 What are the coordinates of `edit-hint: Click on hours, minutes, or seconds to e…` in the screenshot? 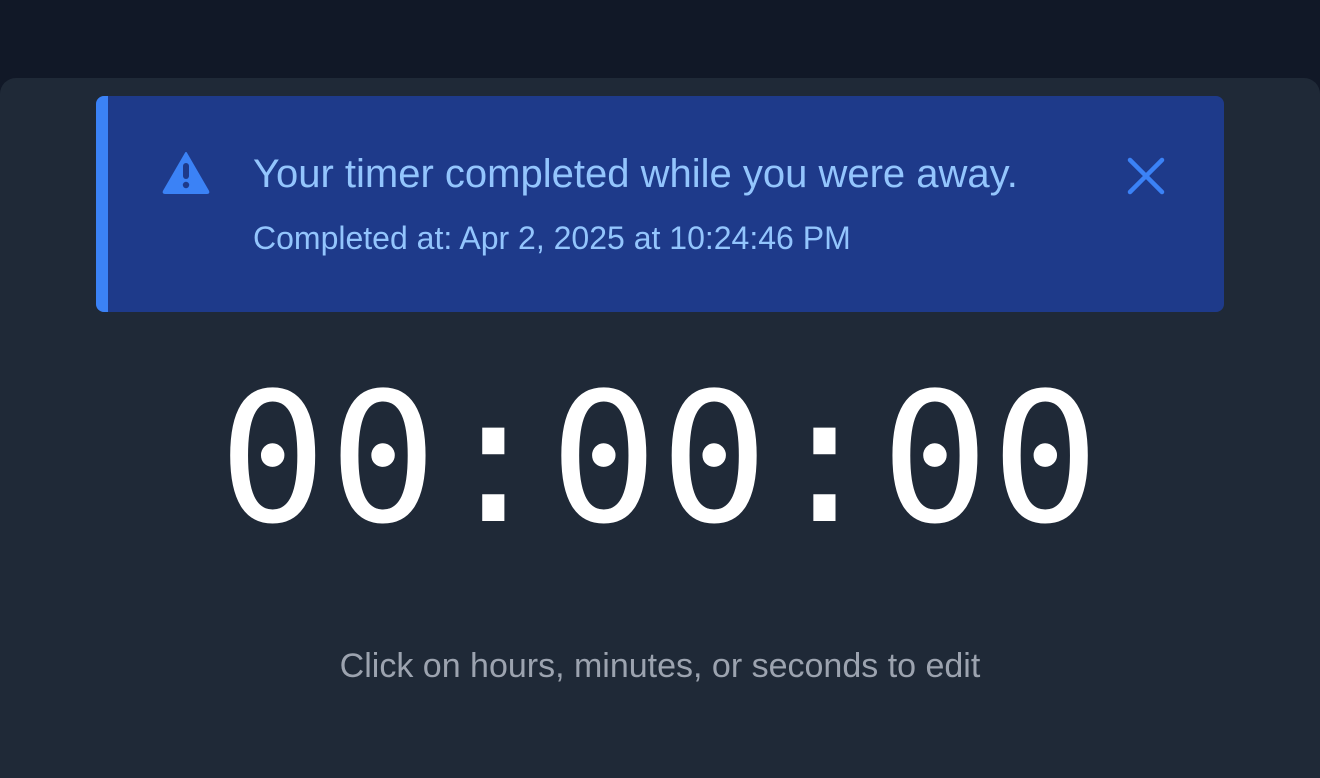 It's located at (660, 666).